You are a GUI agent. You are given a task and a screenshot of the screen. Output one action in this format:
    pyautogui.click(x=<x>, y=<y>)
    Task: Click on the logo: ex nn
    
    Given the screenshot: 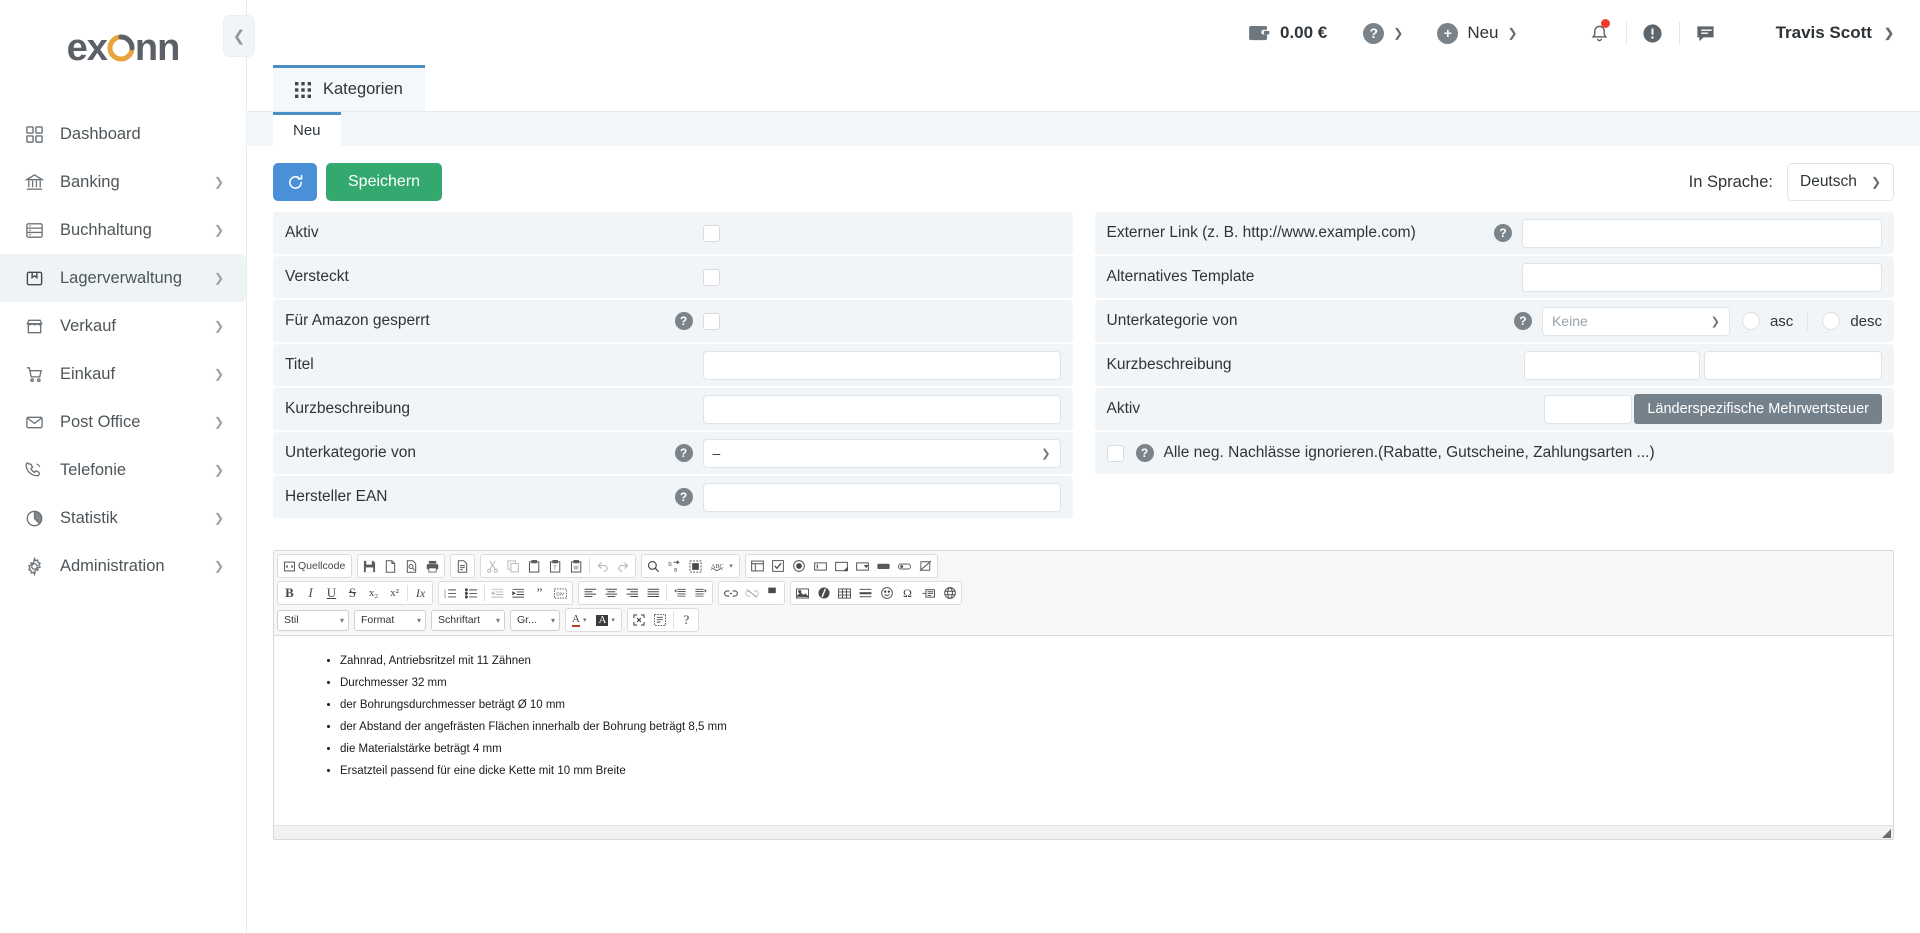 What is the action you would take?
    pyautogui.click(x=123, y=48)
    